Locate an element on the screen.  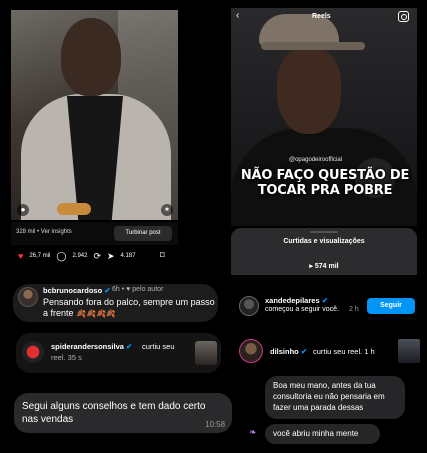
notification-action: curtiu seu reel. 1 h is located at coordinates (344, 351).